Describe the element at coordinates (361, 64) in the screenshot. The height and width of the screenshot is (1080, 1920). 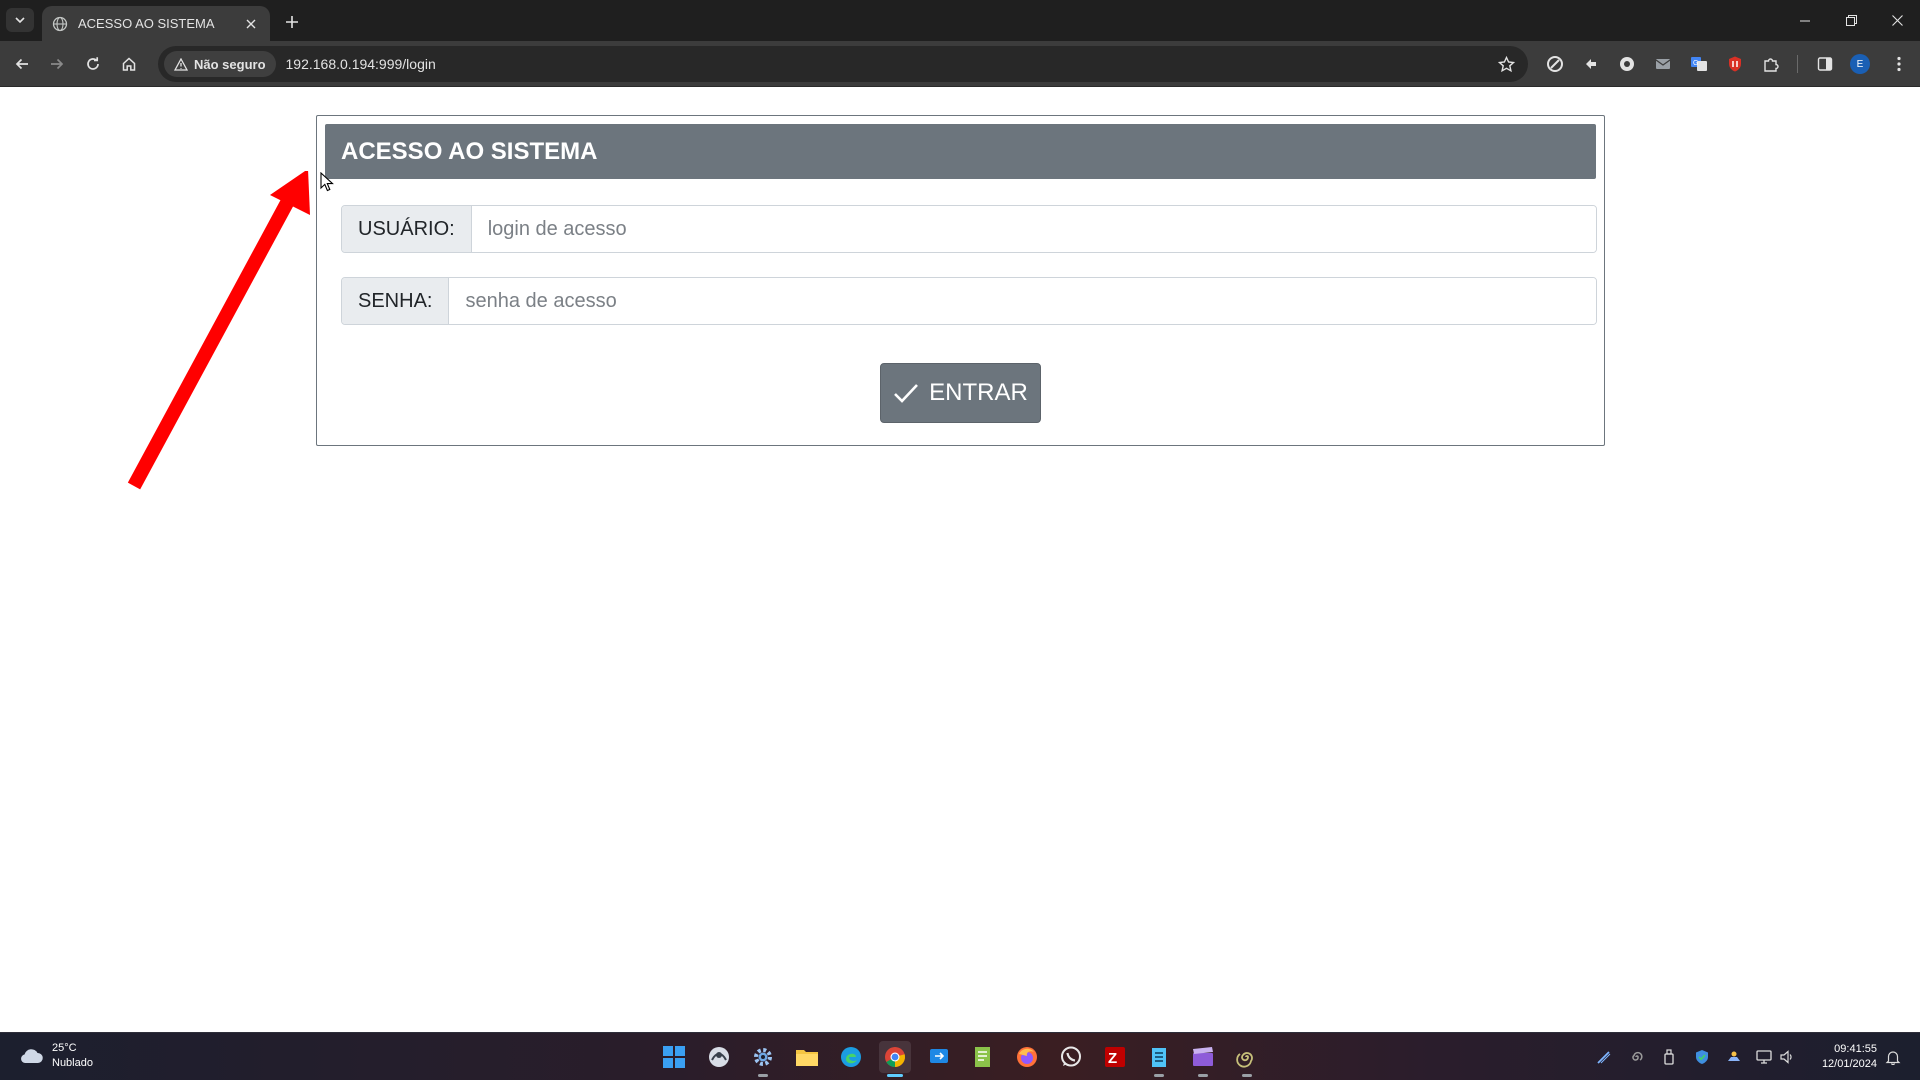
I see `url-text: 192.168.0.194:999/login` at that location.